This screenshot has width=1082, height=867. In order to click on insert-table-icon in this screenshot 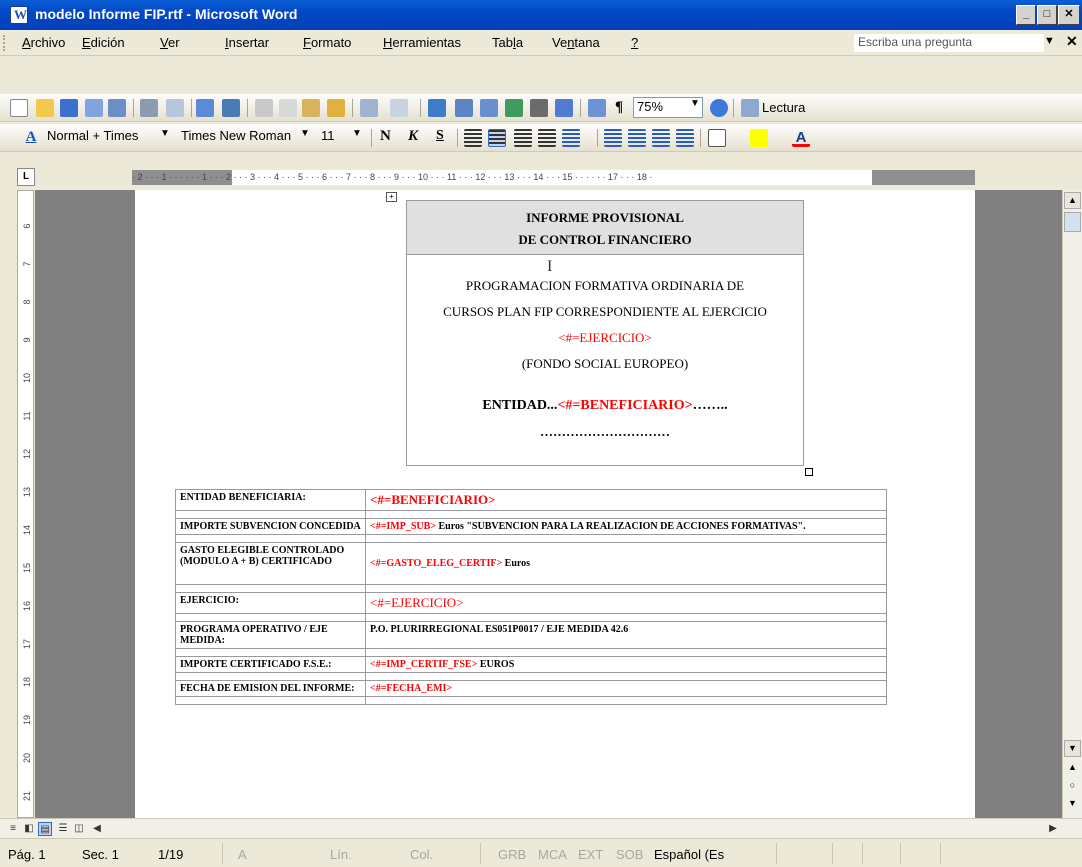, I will do `click(489, 108)`.